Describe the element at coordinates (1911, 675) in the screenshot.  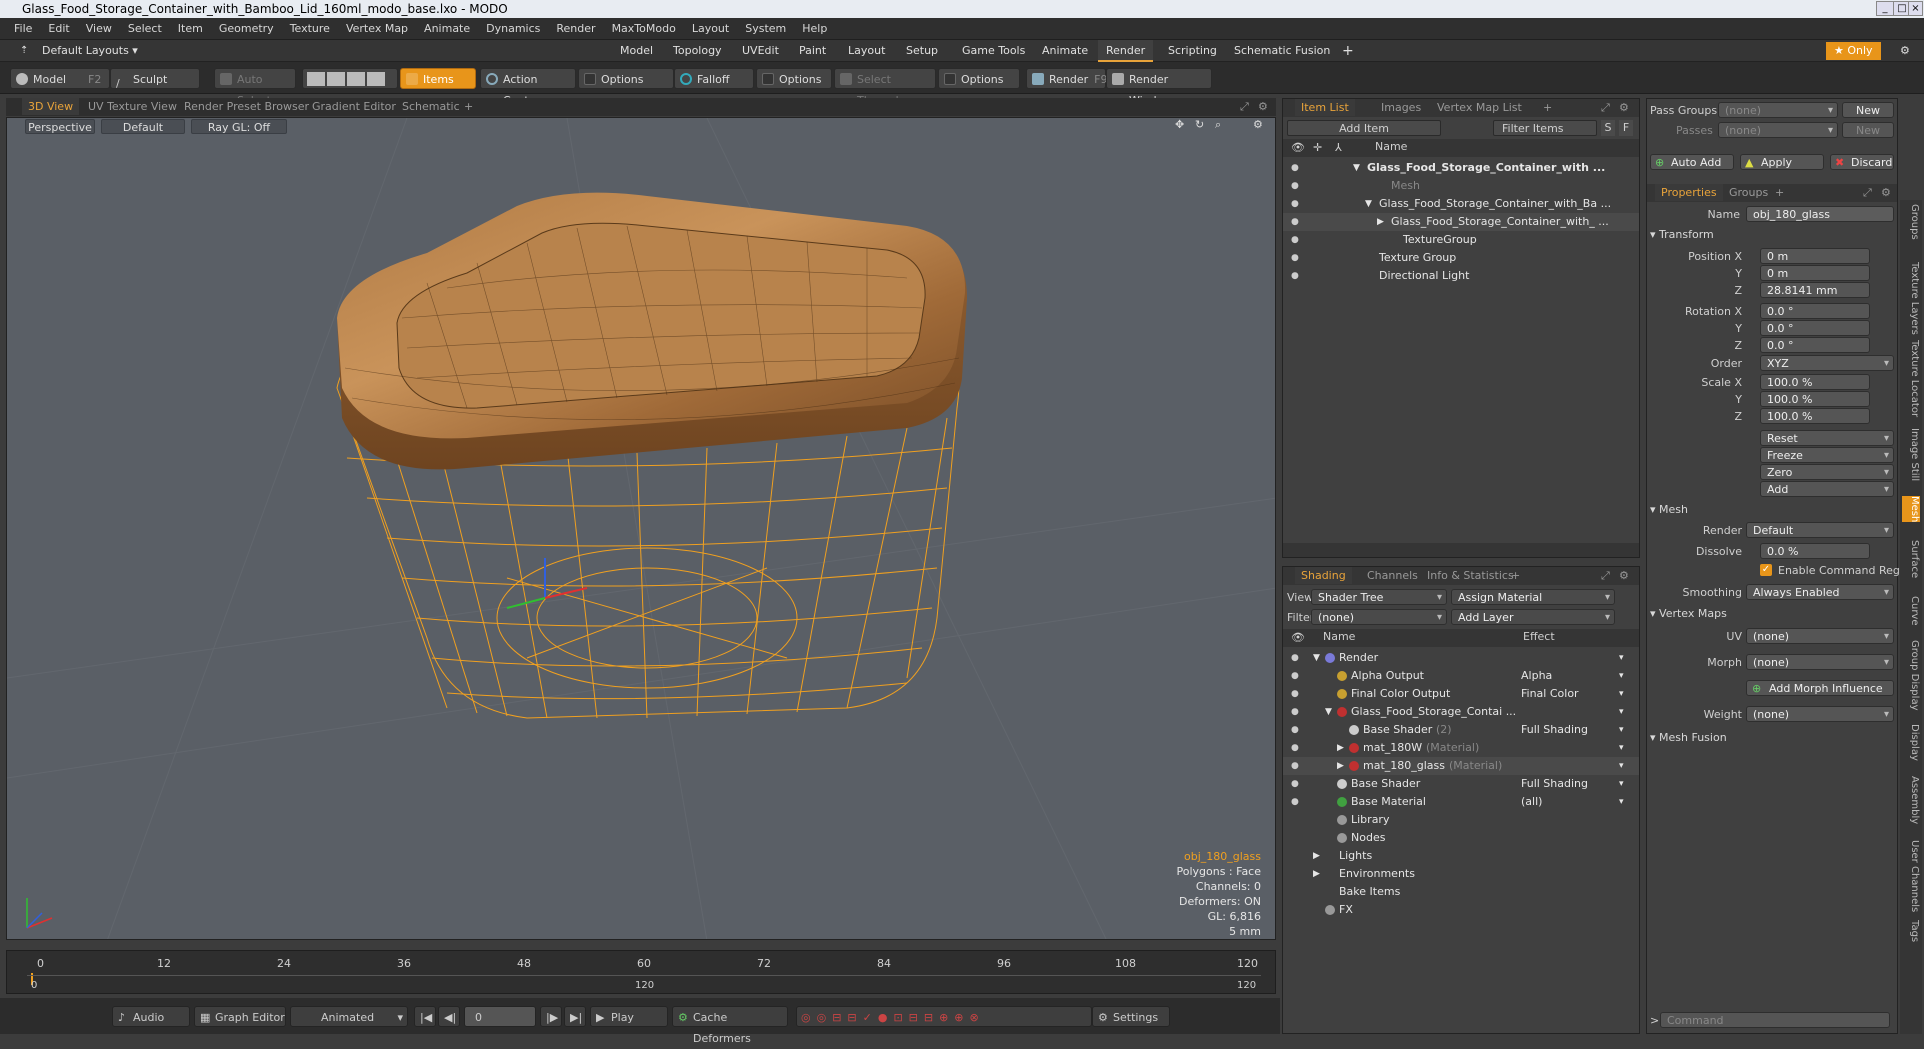
I see `side-tab-group-display: Group Display` at that location.